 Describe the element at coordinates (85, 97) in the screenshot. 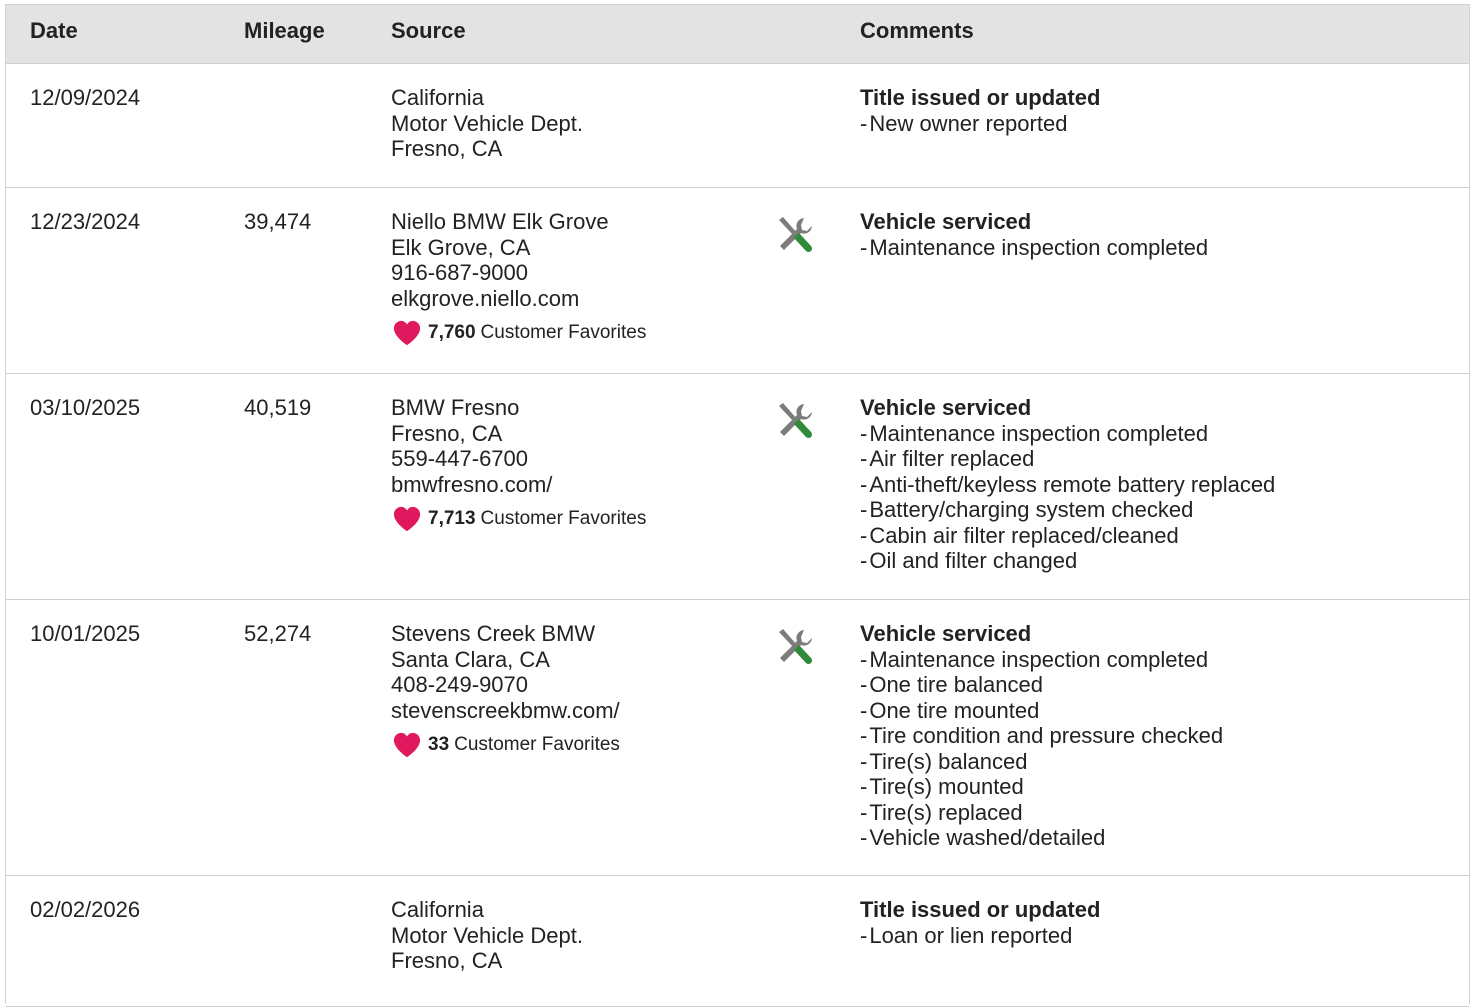

I see `row-date: 12/09/2024` at that location.